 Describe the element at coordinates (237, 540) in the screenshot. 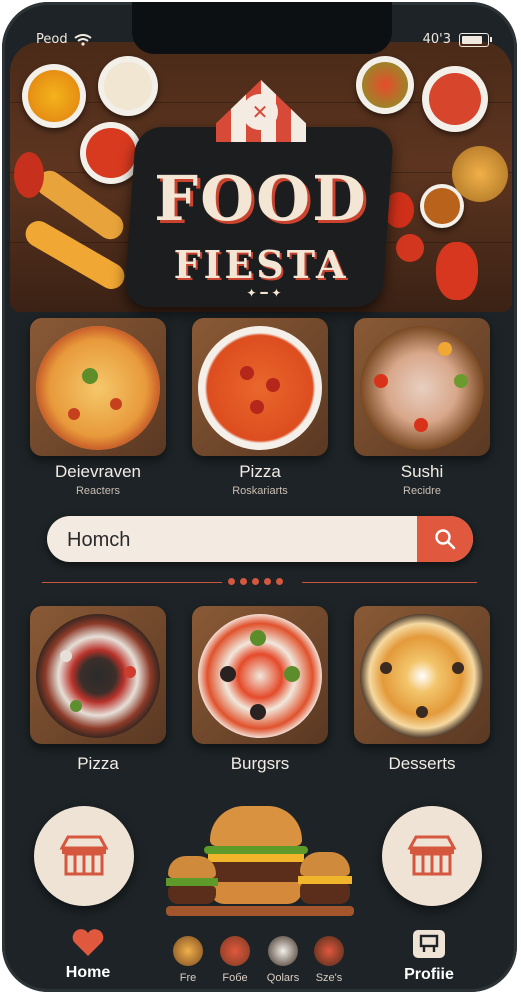

I see `search-input` at that location.